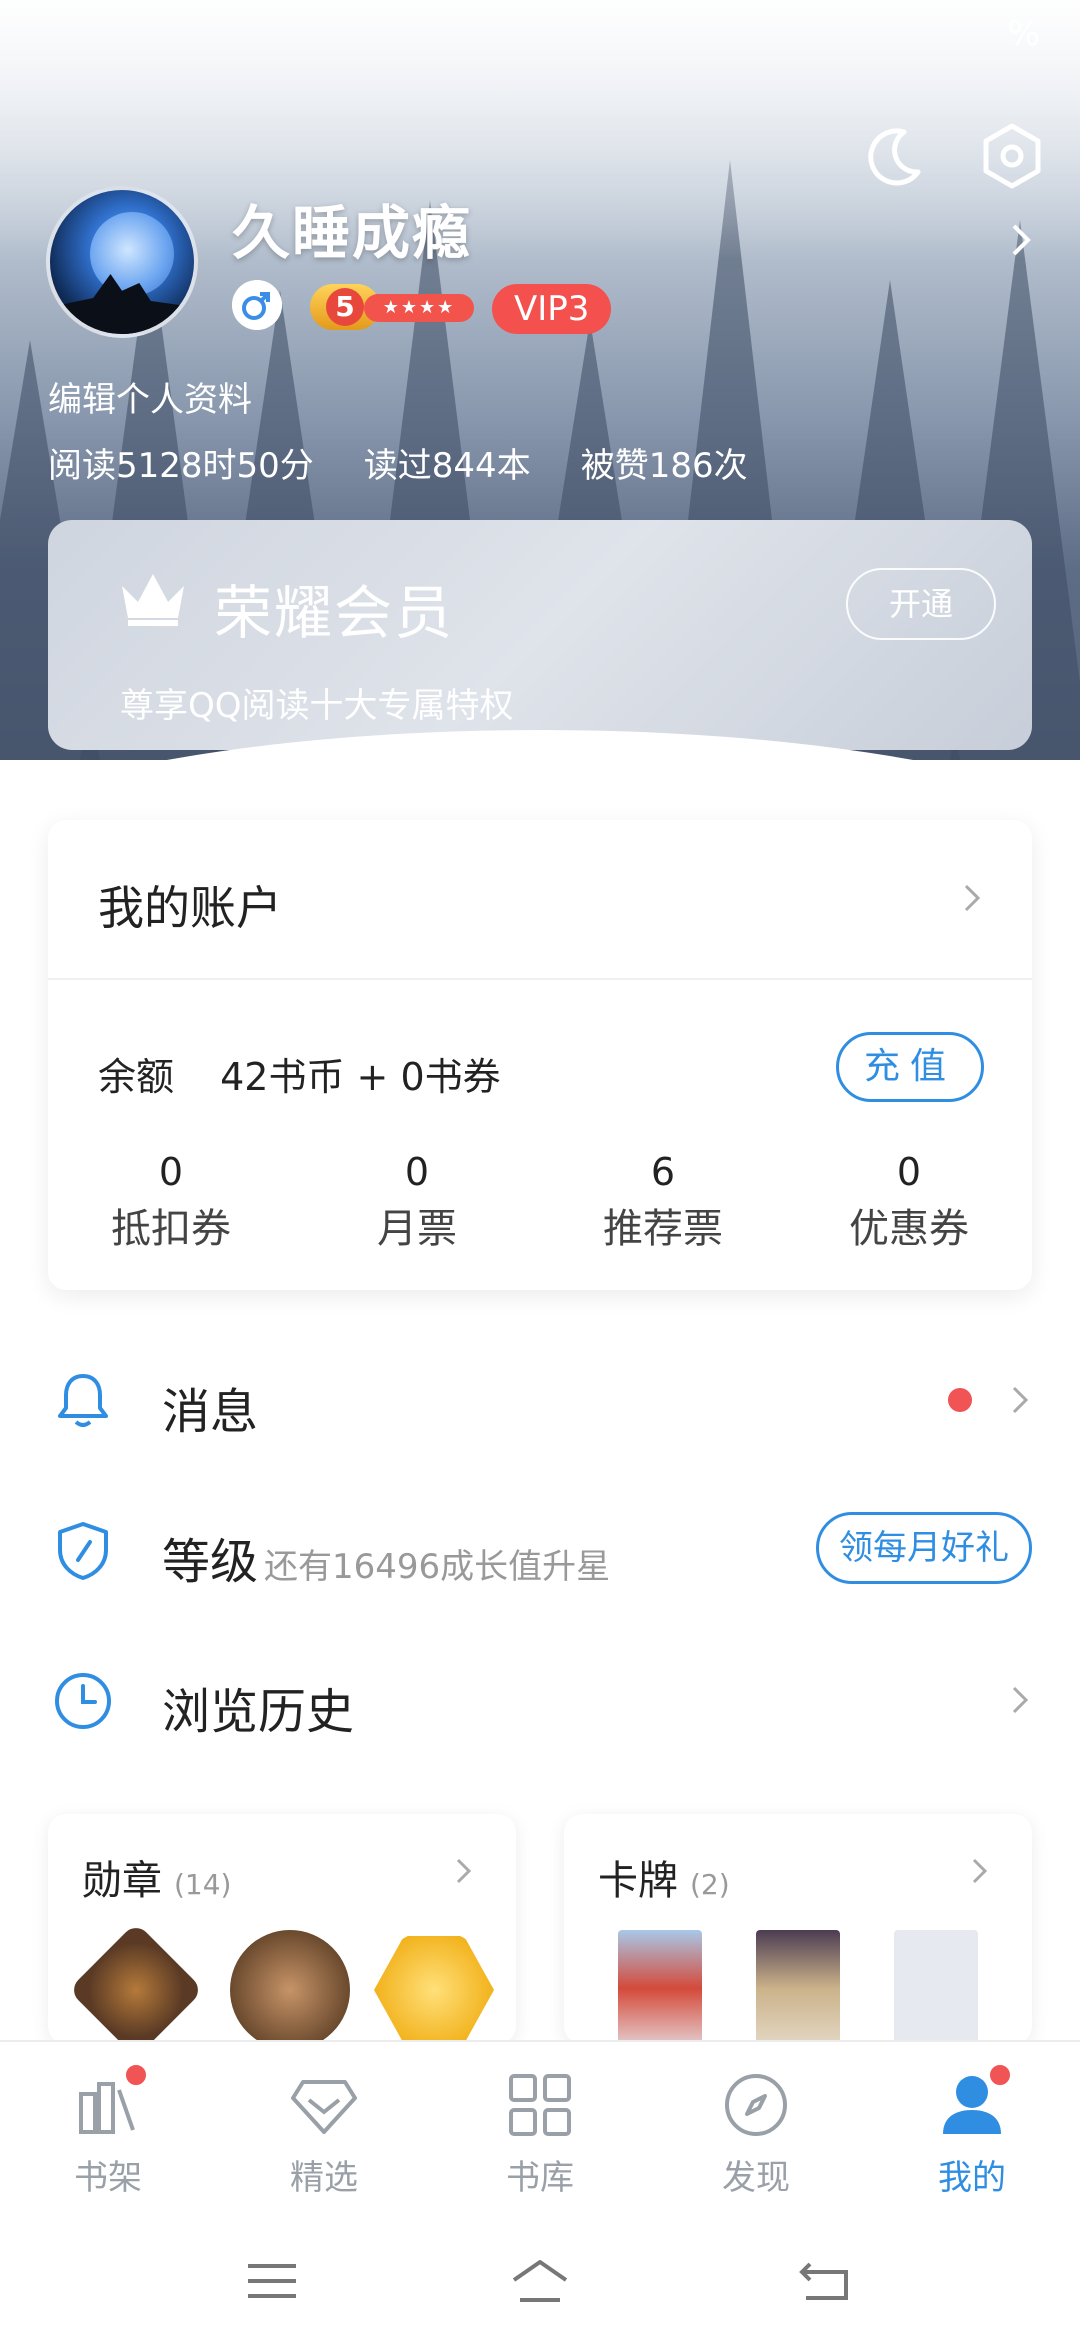 The height and width of the screenshot is (2340, 1080). I want to click on tab-label: 书库, so click(540, 2178).